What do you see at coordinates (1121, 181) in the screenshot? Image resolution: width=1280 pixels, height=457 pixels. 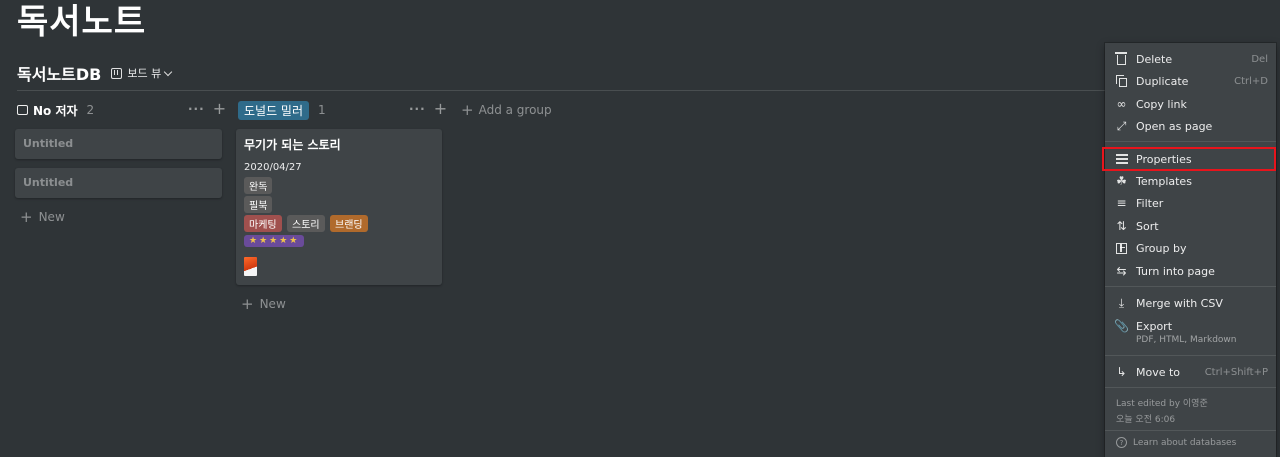 I see `templates-icon: ☘` at bounding box center [1121, 181].